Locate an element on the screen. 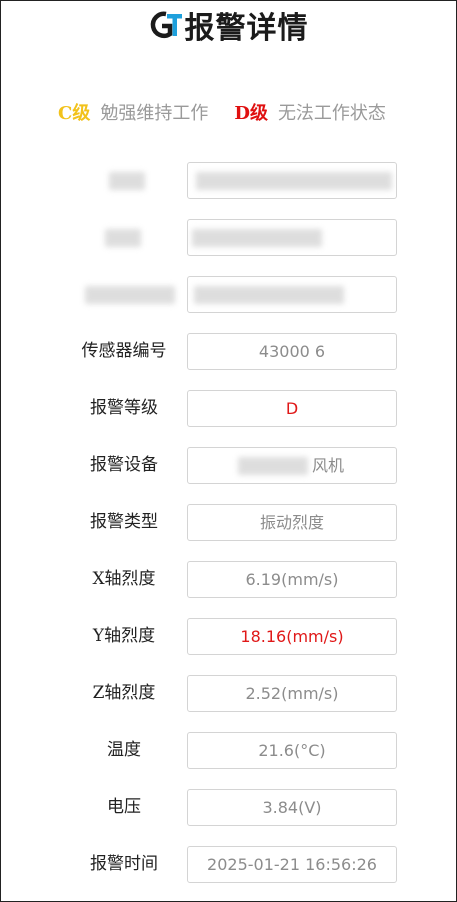 The image size is (457, 902). field-row-alarm-type: 报警类型 振动烈度 is located at coordinates (228, 522).